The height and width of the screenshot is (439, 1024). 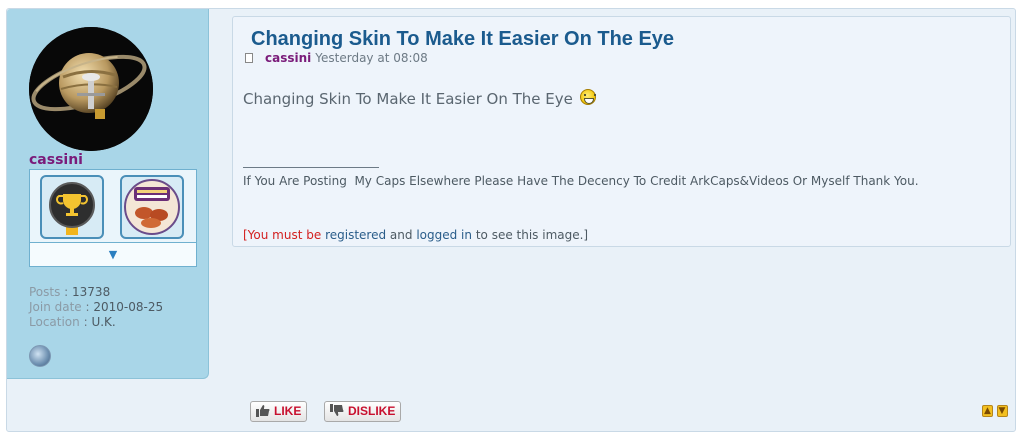 I want to click on post-timestamp: Yesterday at 08:08, so click(x=371, y=58).